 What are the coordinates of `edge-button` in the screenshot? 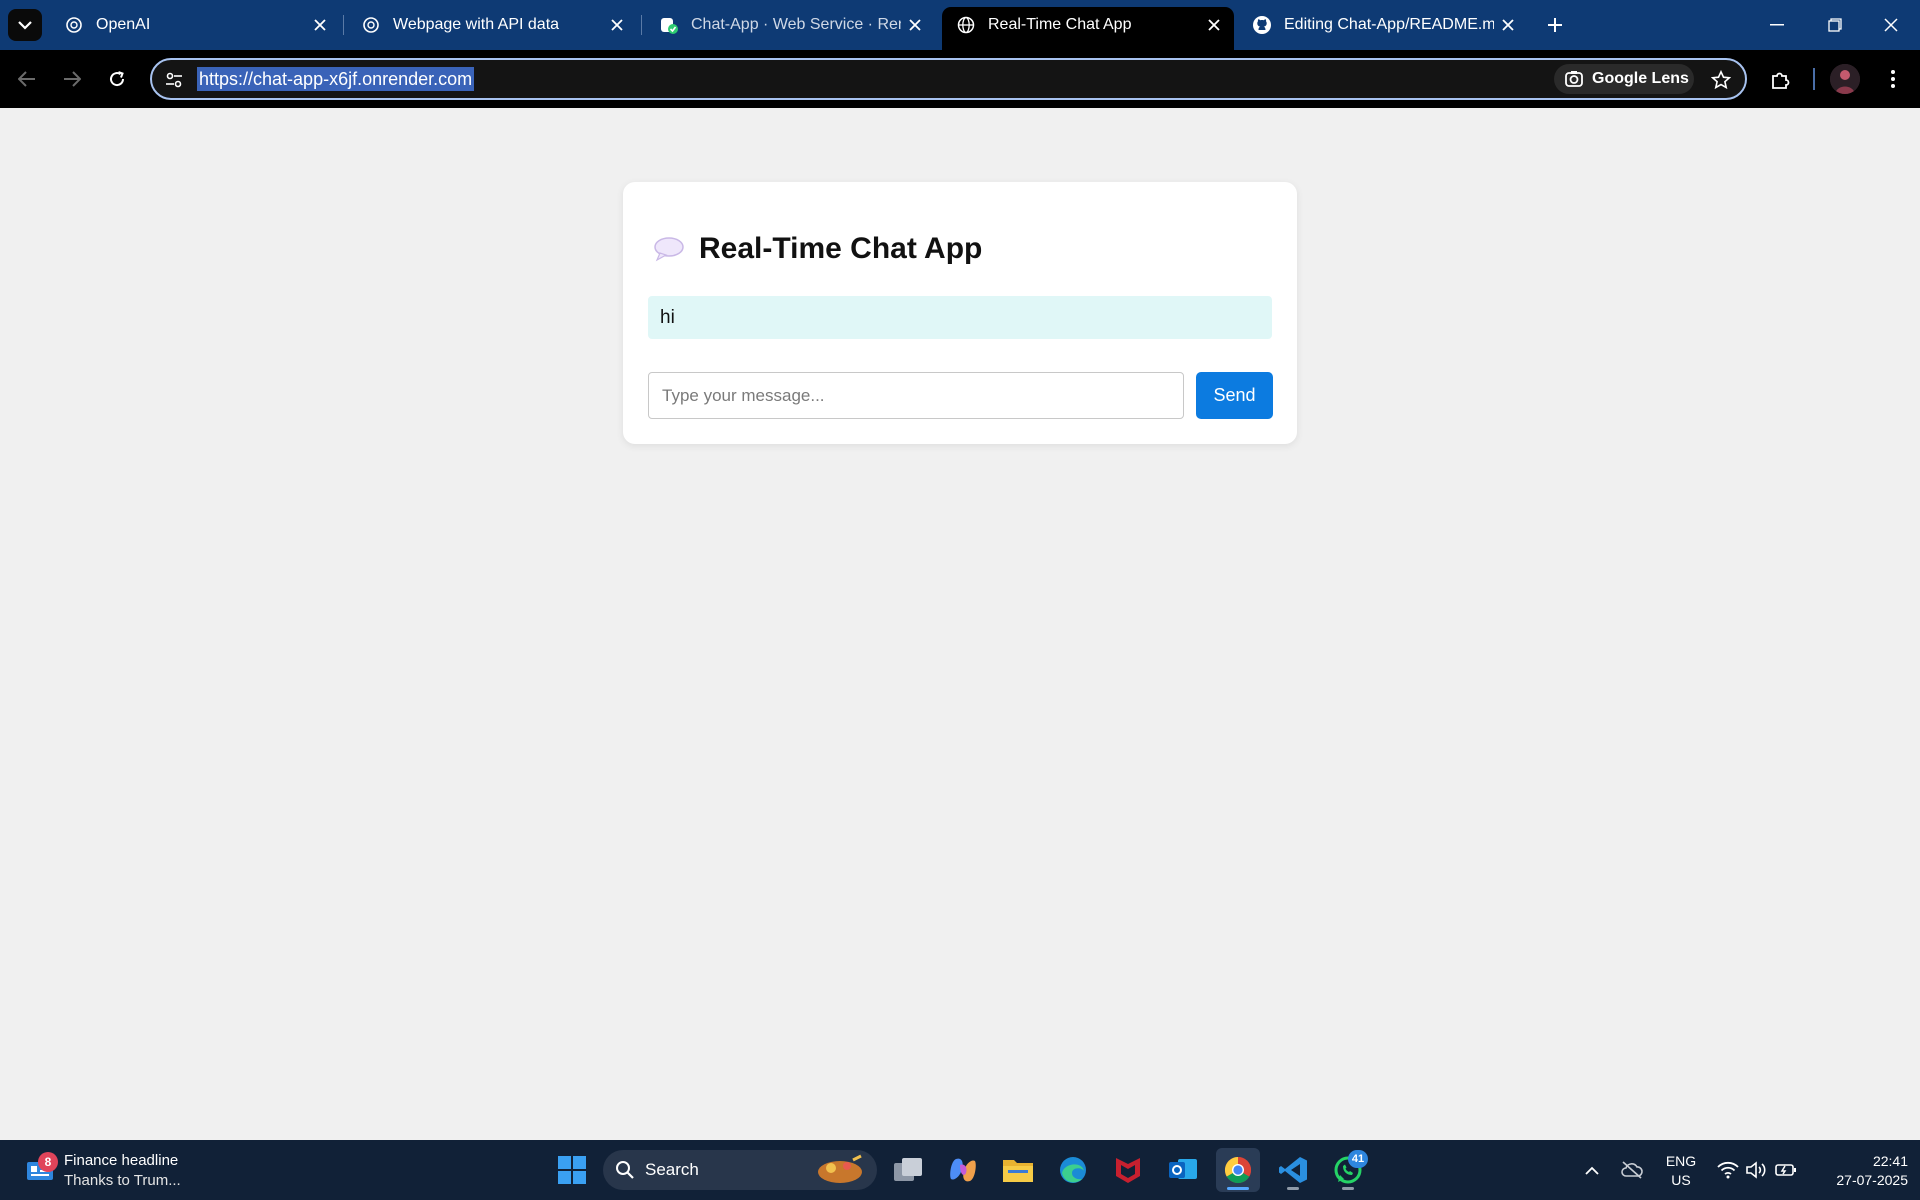 It's located at (1073, 1170).